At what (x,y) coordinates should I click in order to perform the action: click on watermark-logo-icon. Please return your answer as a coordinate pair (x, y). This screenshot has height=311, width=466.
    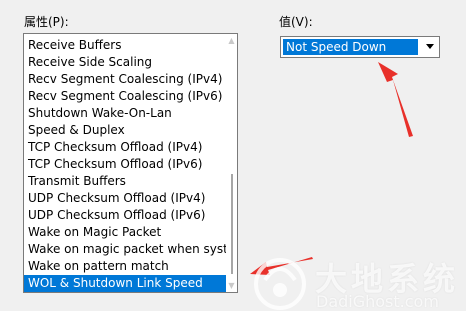
    Looking at the image, I should click on (280, 284).